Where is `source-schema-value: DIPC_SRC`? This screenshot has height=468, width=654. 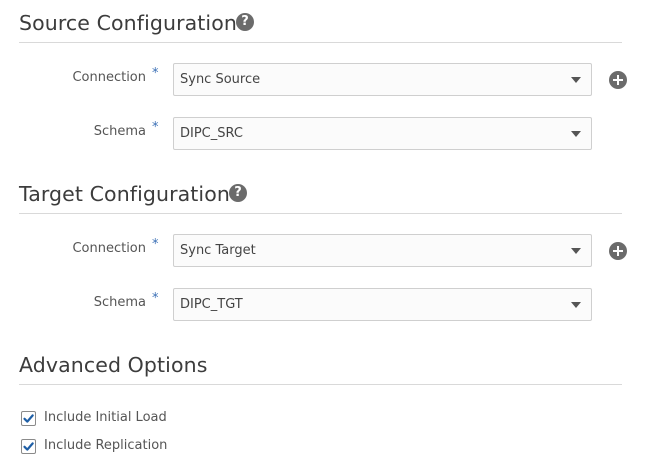
source-schema-value: DIPC_SRC is located at coordinates (211, 133).